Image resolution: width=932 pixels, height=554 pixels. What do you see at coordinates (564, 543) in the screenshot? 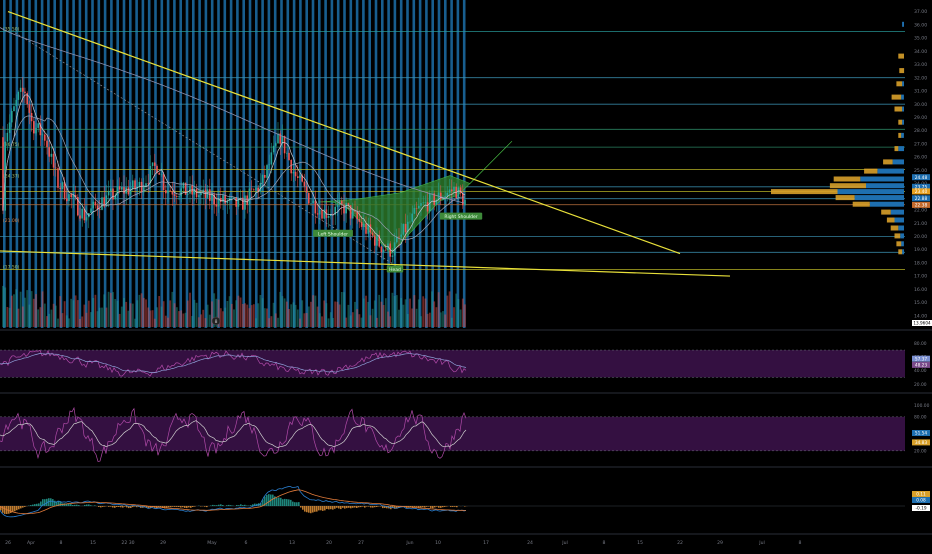
I see `time-tick-label: Jul` at bounding box center [564, 543].